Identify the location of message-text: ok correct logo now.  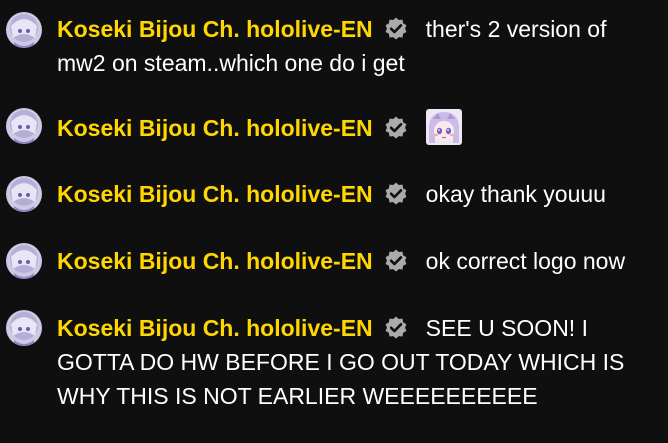
(525, 261).